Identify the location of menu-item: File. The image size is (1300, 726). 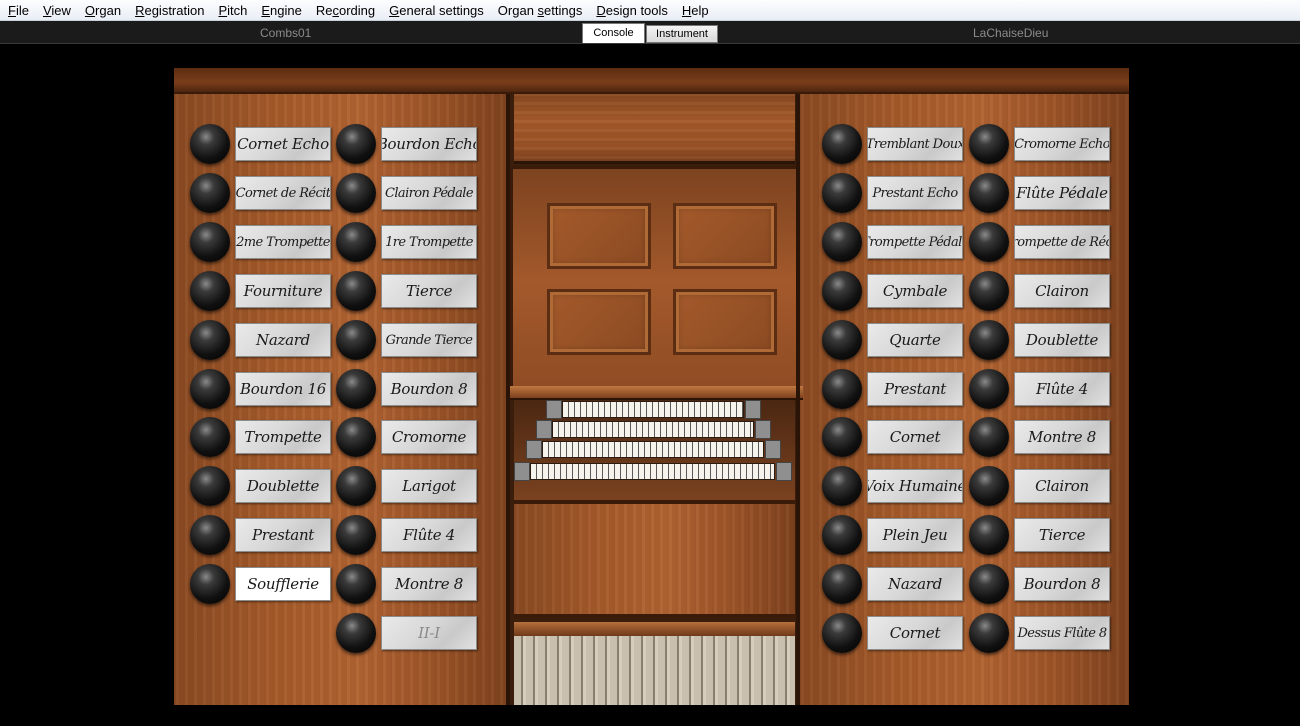
(19, 10).